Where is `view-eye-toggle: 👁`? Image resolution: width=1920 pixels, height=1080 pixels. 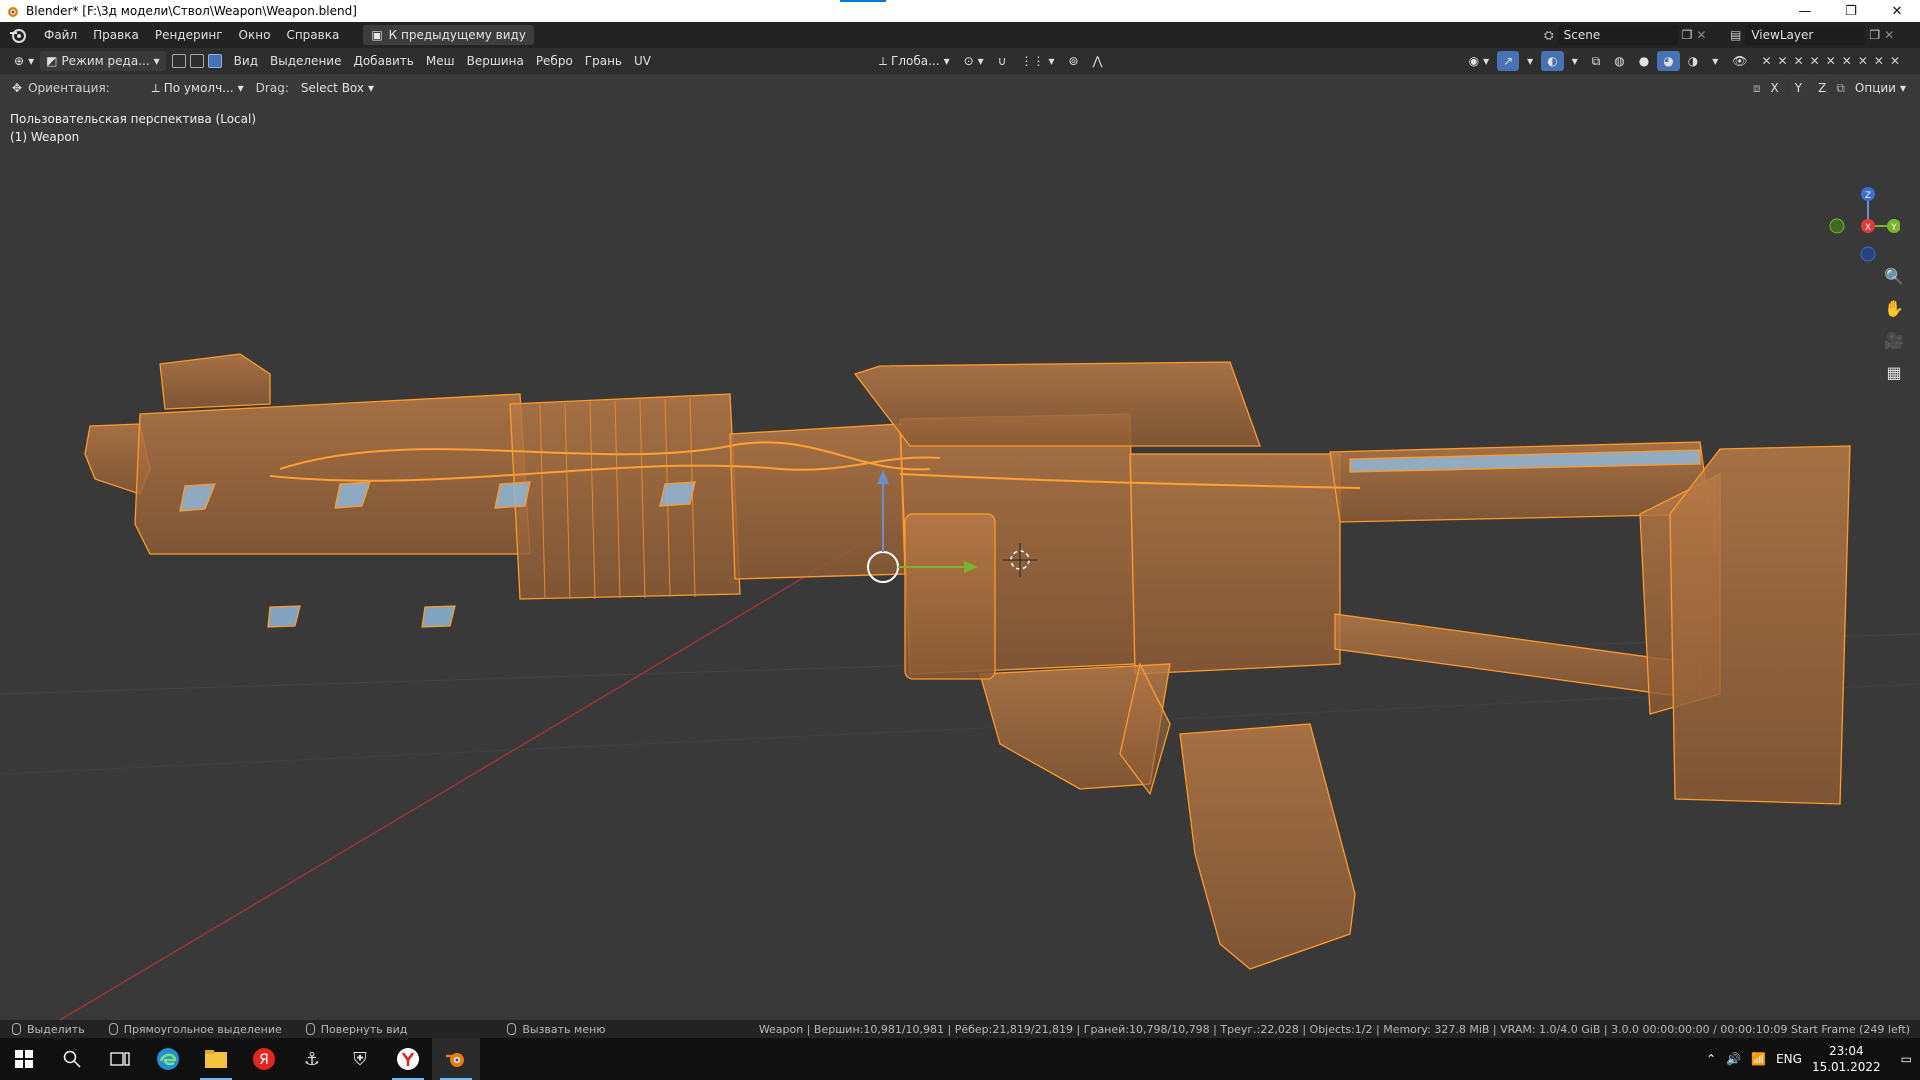
view-eye-toggle: 👁 is located at coordinates (1739, 61).